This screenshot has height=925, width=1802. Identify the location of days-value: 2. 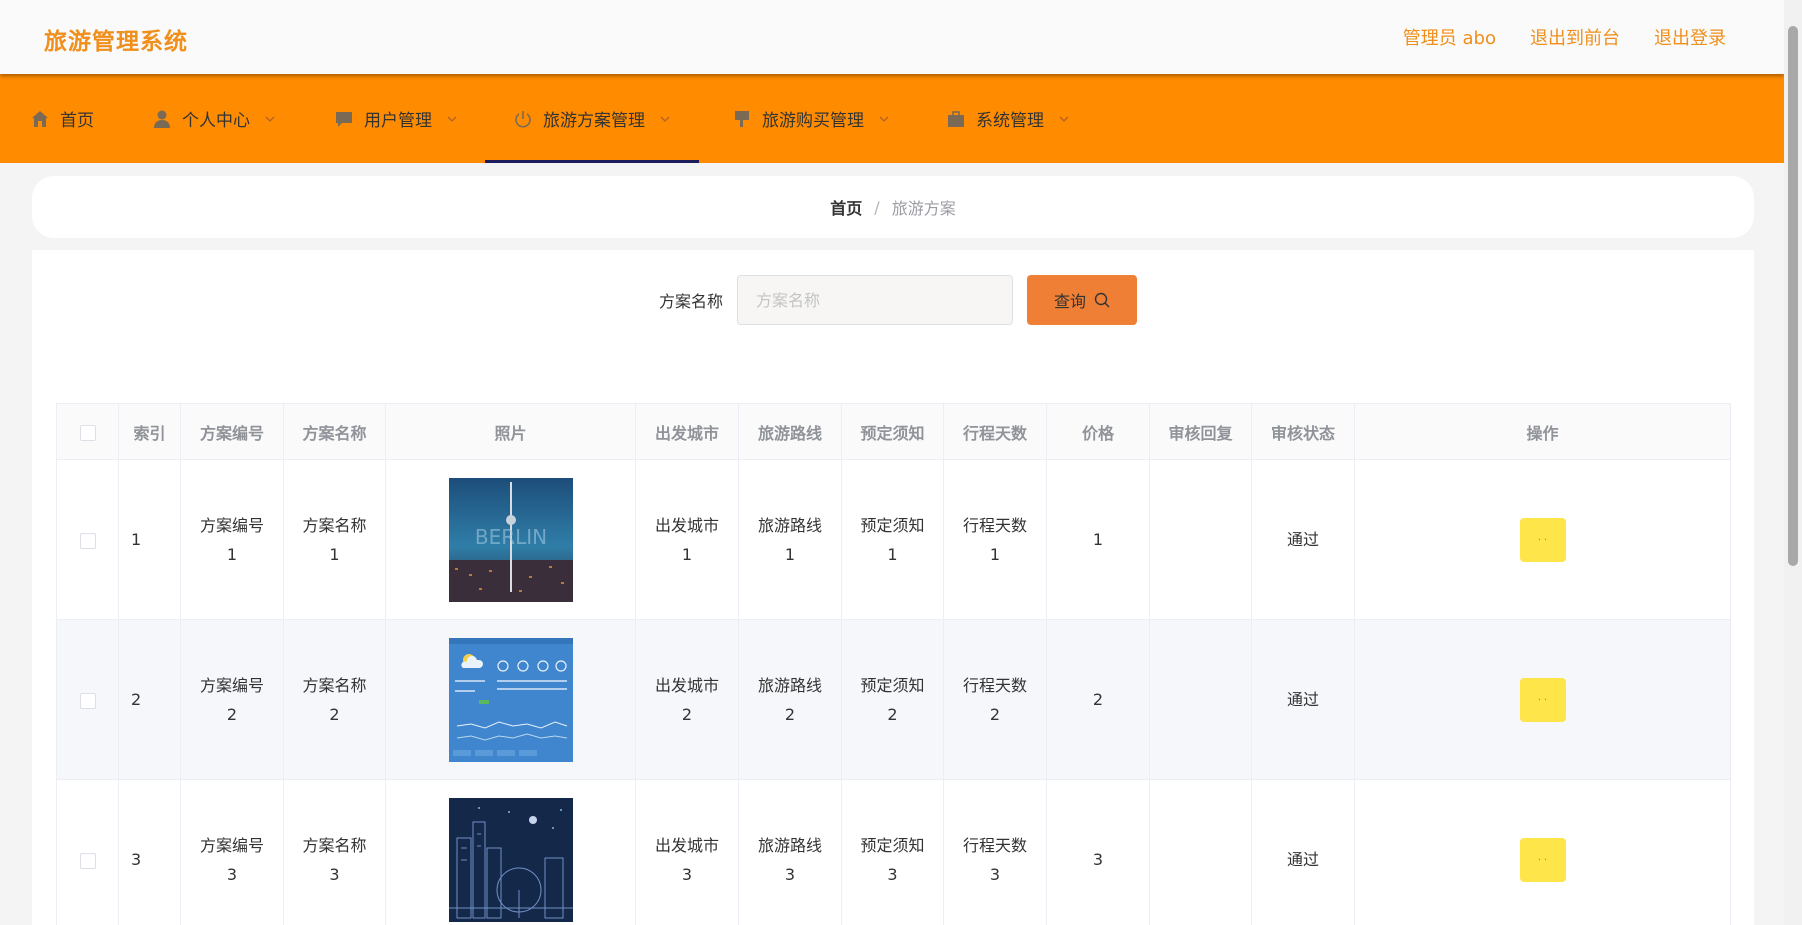
(995, 714).